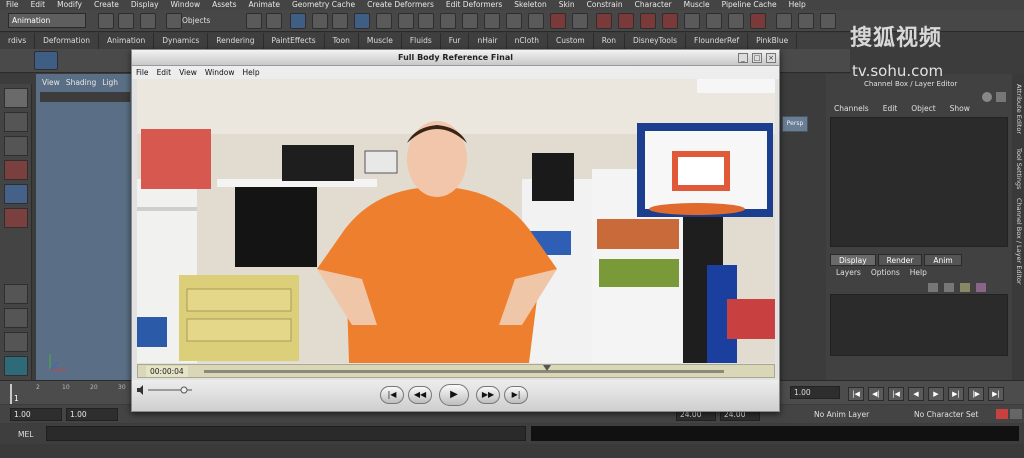  I want to click on scrub-track, so click(464, 371).